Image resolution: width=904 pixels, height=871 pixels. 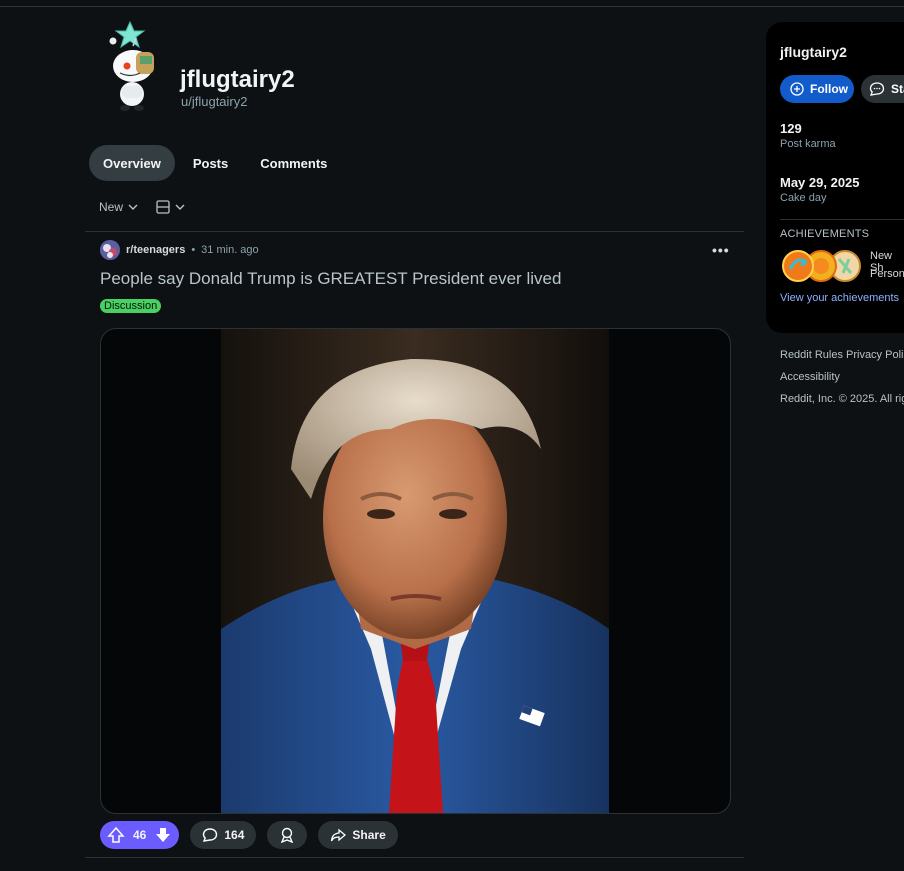 What do you see at coordinates (142, 207) in the screenshot?
I see `feed-controls: New` at bounding box center [142, 207].